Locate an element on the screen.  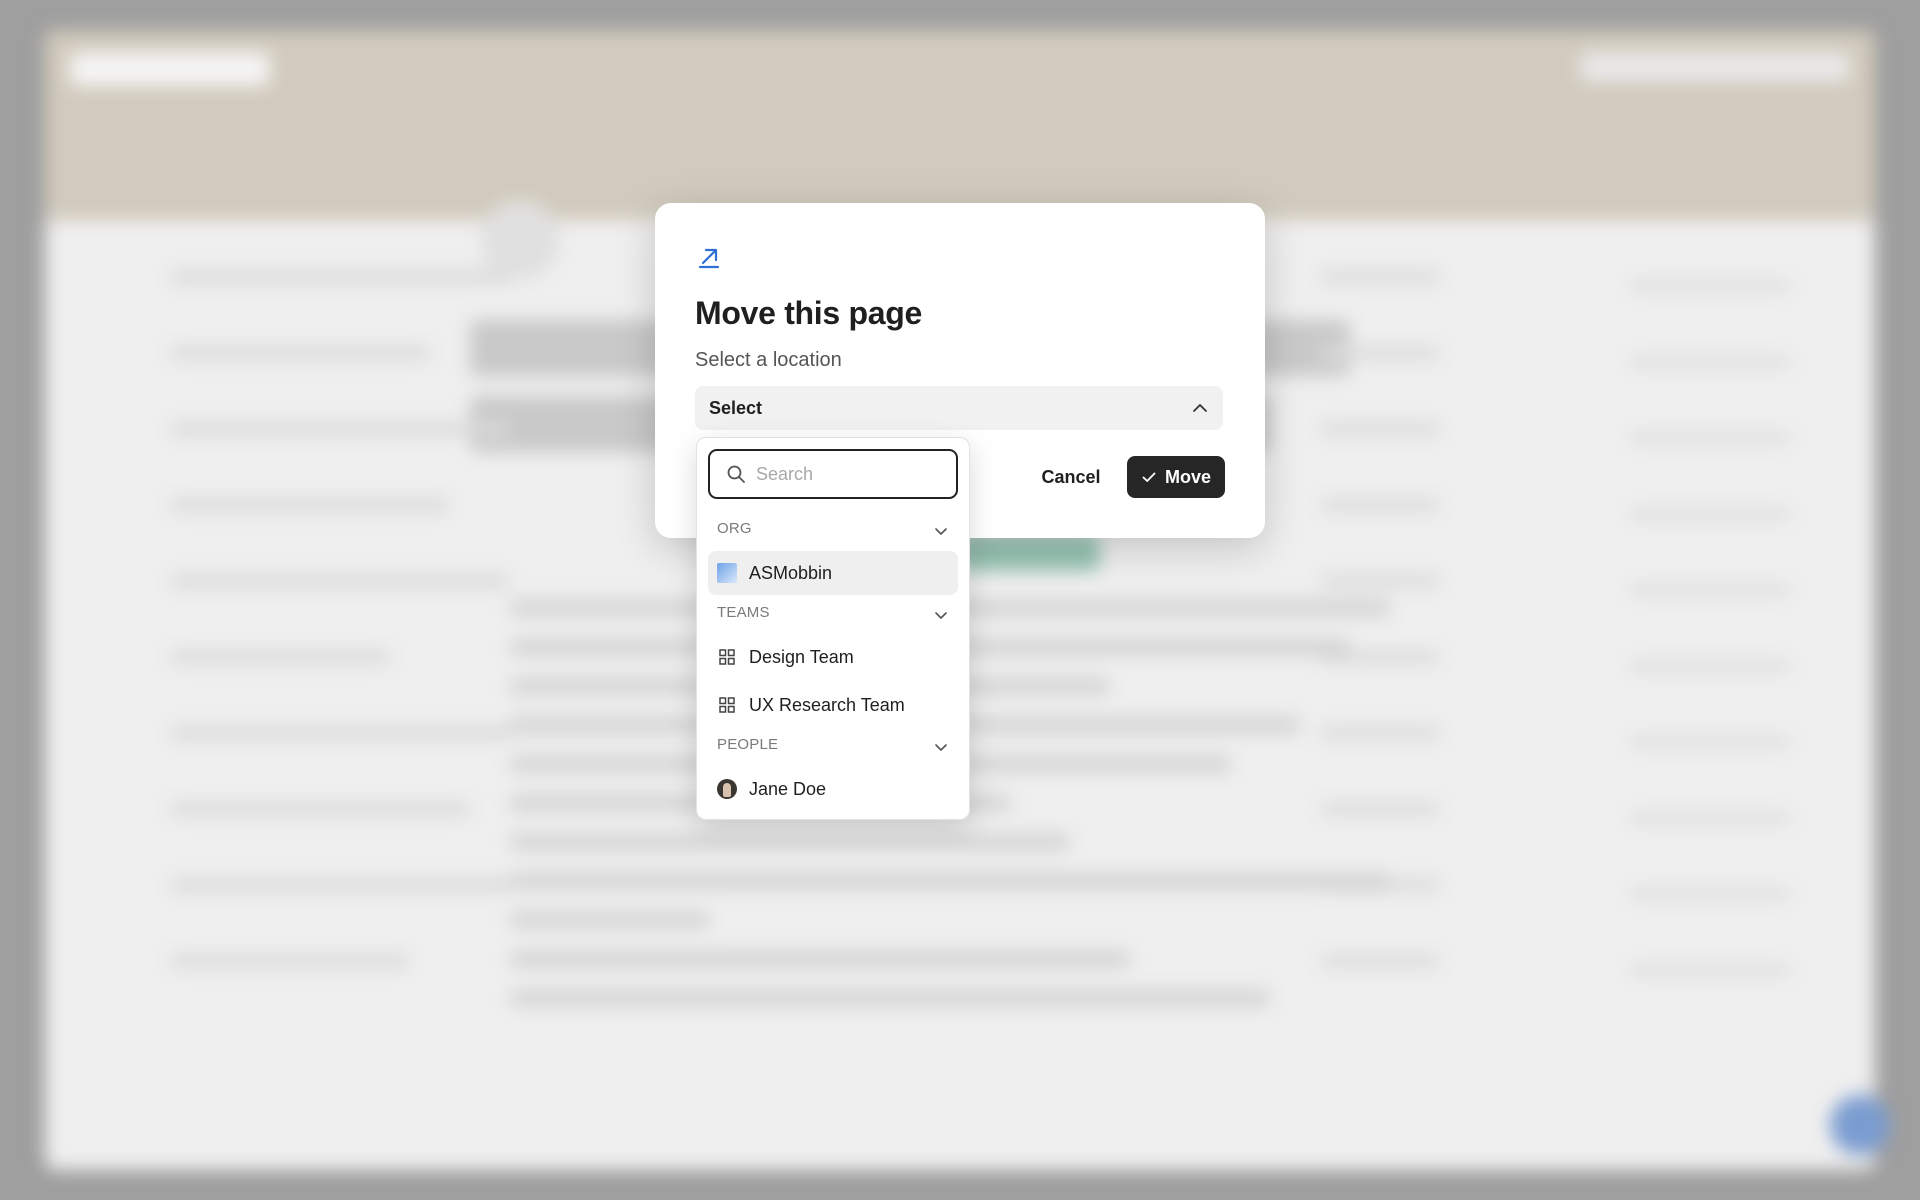
arrow-up-right-icon is located at coordinates (709, 258).